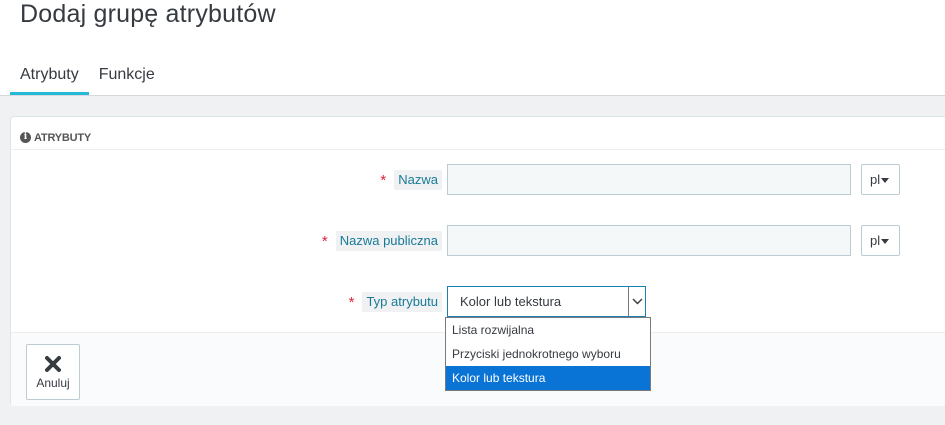  What do you see at coordinates (49, 77) in the screenshot?
I see `tab-atrybuty: Atrybuty` at bounding box center [49, 77].